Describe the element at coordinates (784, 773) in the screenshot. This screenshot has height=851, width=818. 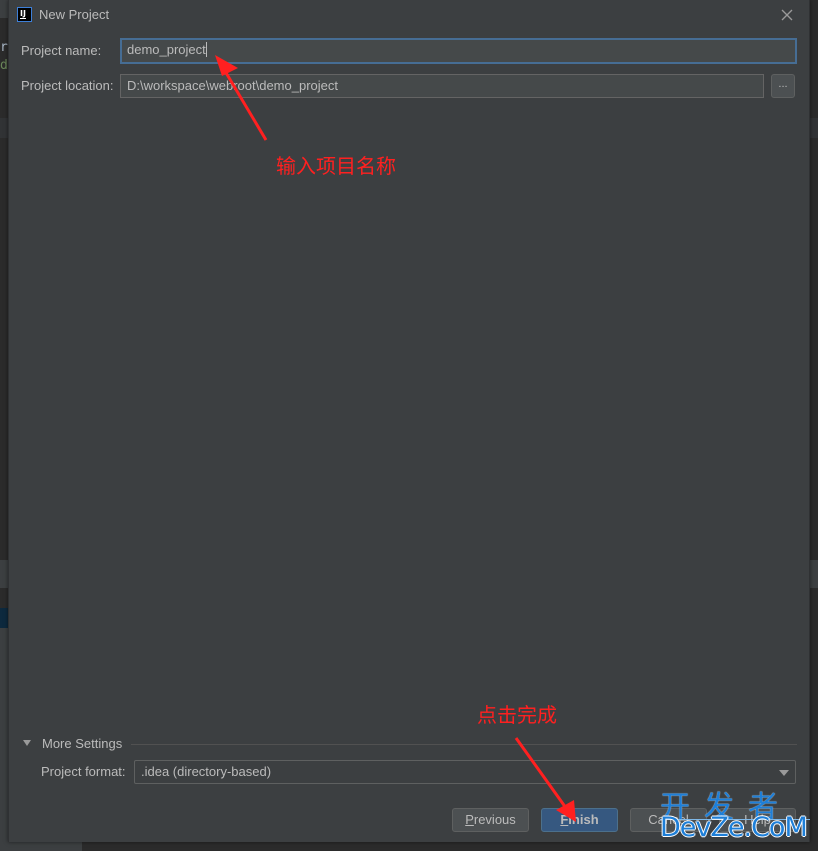
I see `dropdown-arrow-icon` at that location.